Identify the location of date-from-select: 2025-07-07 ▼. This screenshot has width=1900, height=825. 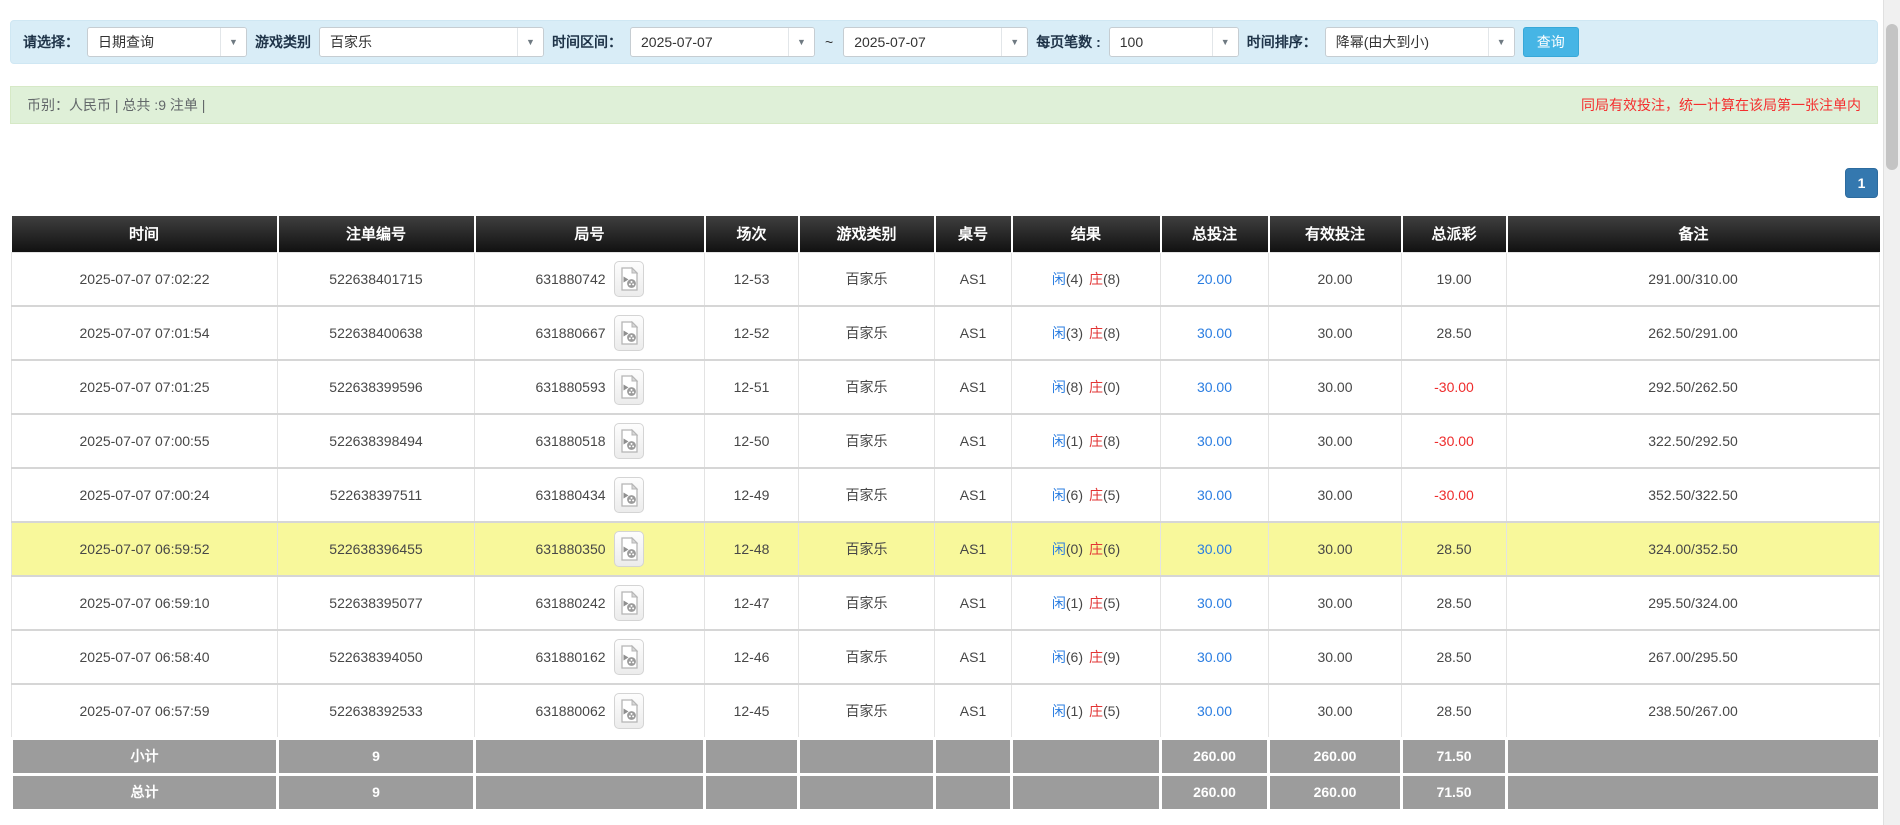
(722, 42).